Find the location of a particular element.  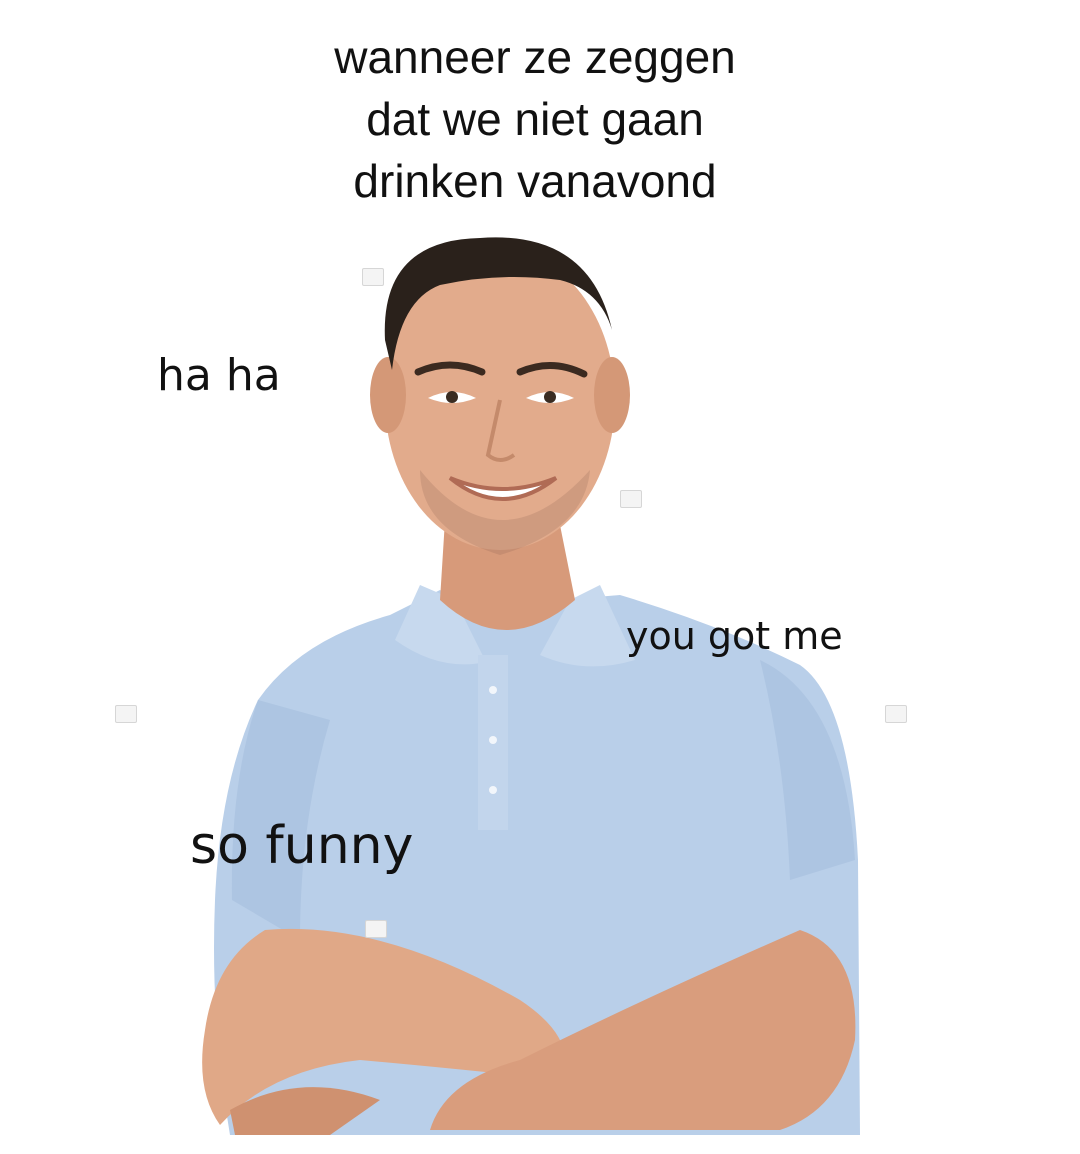

label-you-got-me: you got me is located at coordinates (734, 636).